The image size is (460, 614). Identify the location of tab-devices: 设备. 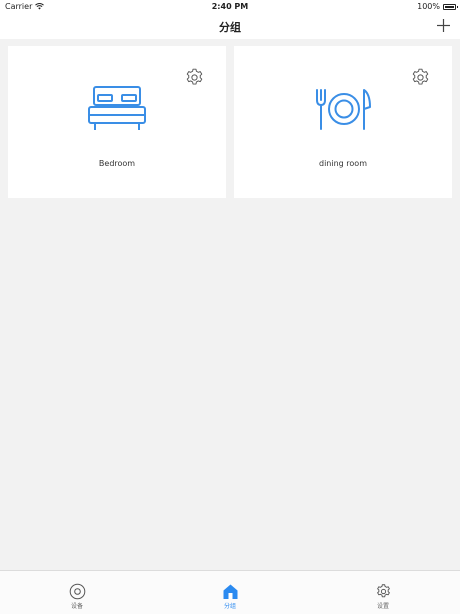
(77, 596).